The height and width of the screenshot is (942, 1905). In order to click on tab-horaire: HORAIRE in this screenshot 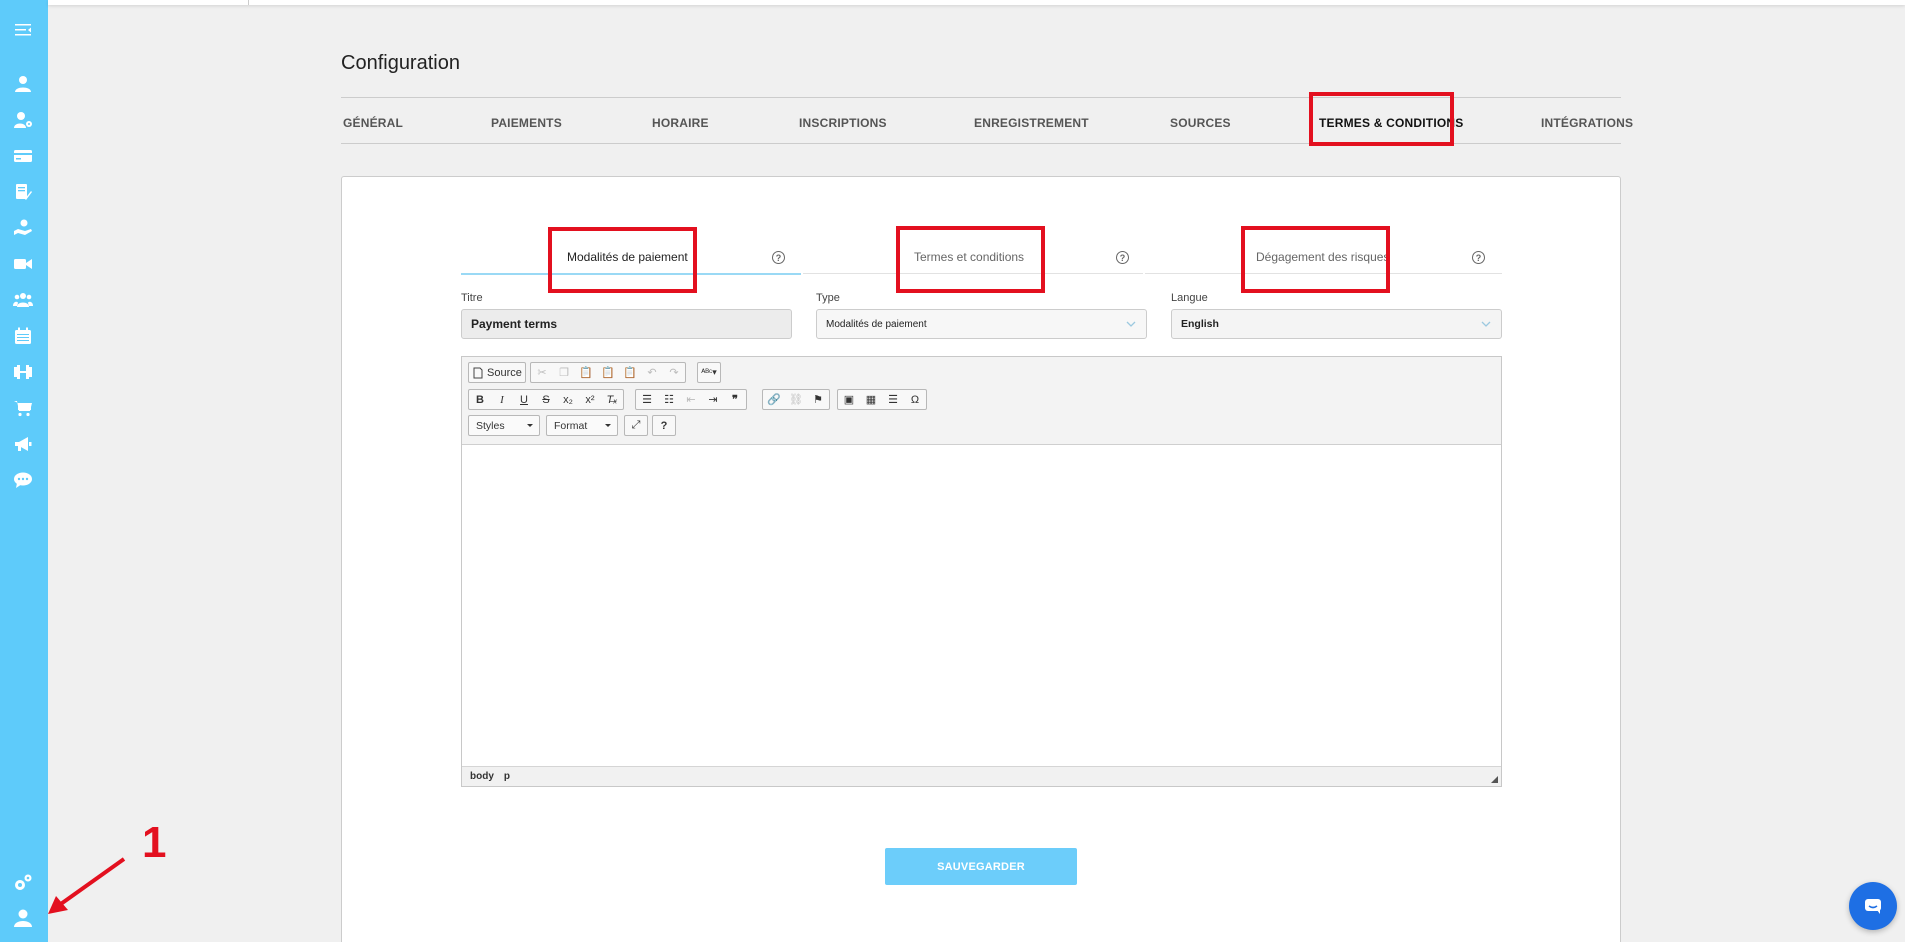, I will do `click(680, 123)`.